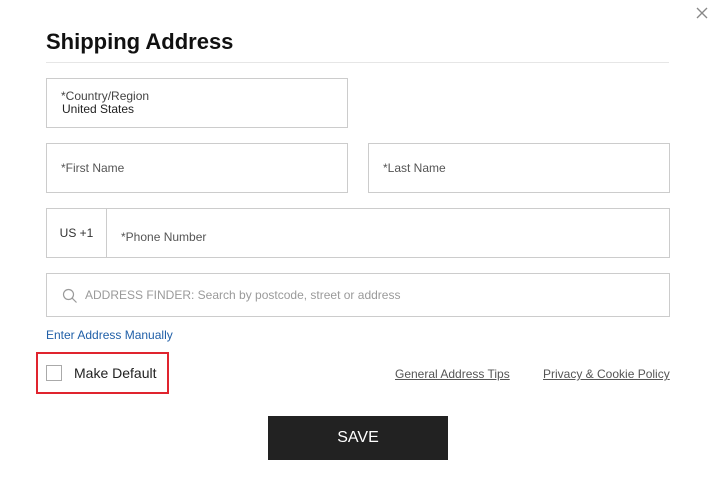 This screenshot has height=490, width=716. I want to click on first-name-field, so click(196, 168).